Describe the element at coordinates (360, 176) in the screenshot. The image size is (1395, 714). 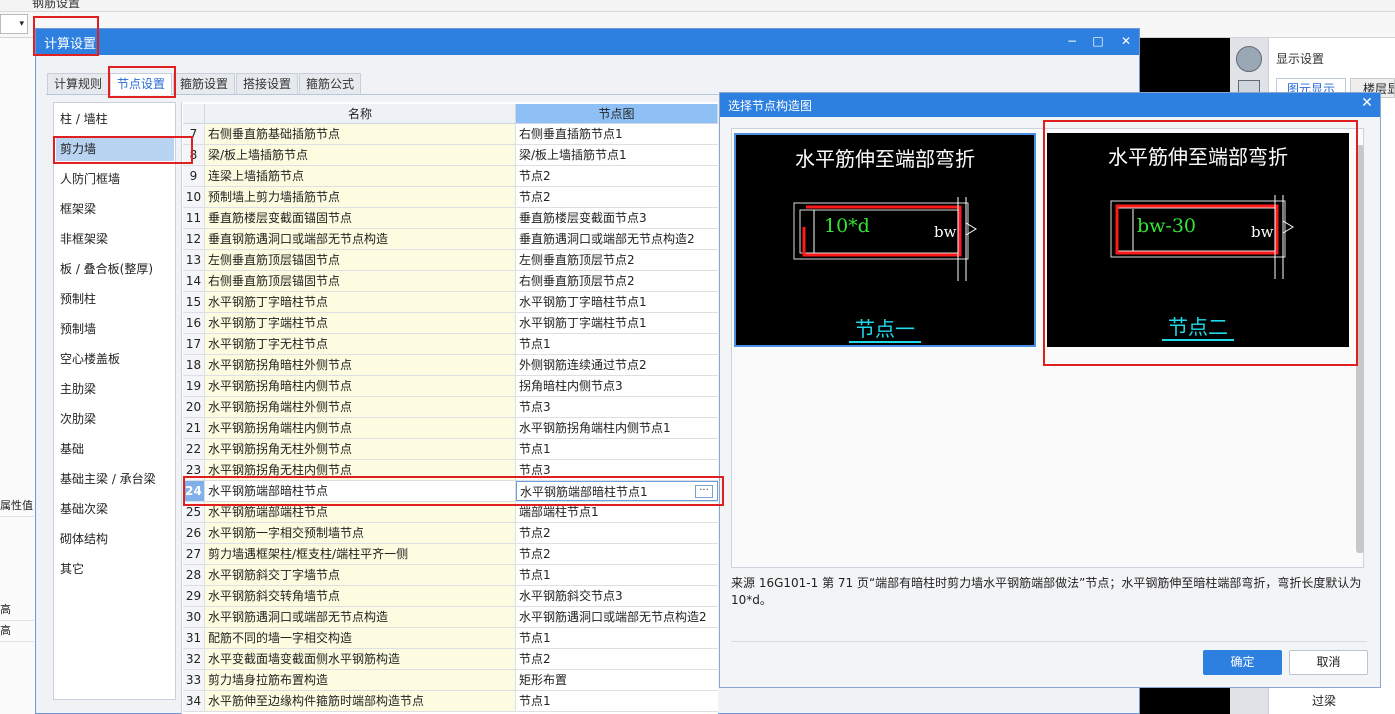
I see `row-name-cell: 连梁上墙插筋节点` at that location.